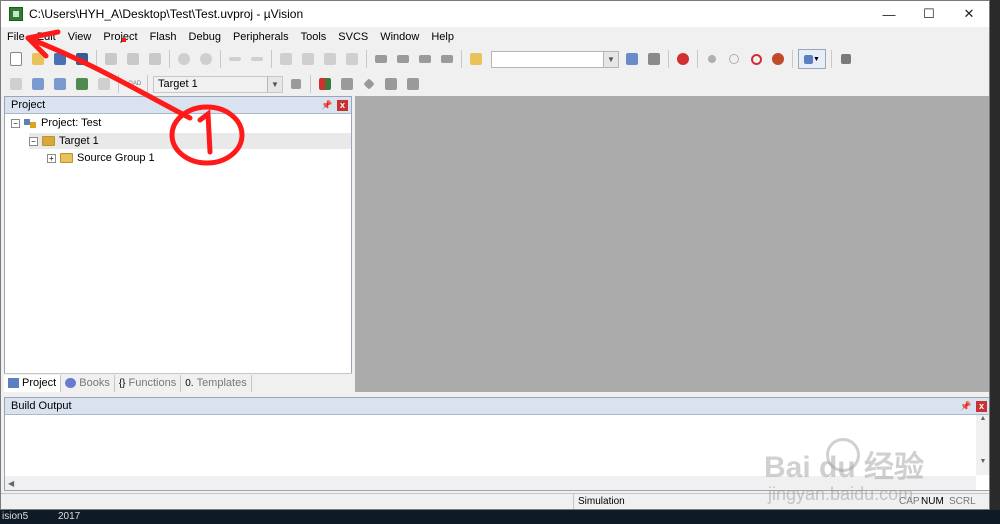 Image resolution: width=1000 pixels, height=524 pixels. I want to click on menu-flash: Flash, so click(163, 37).